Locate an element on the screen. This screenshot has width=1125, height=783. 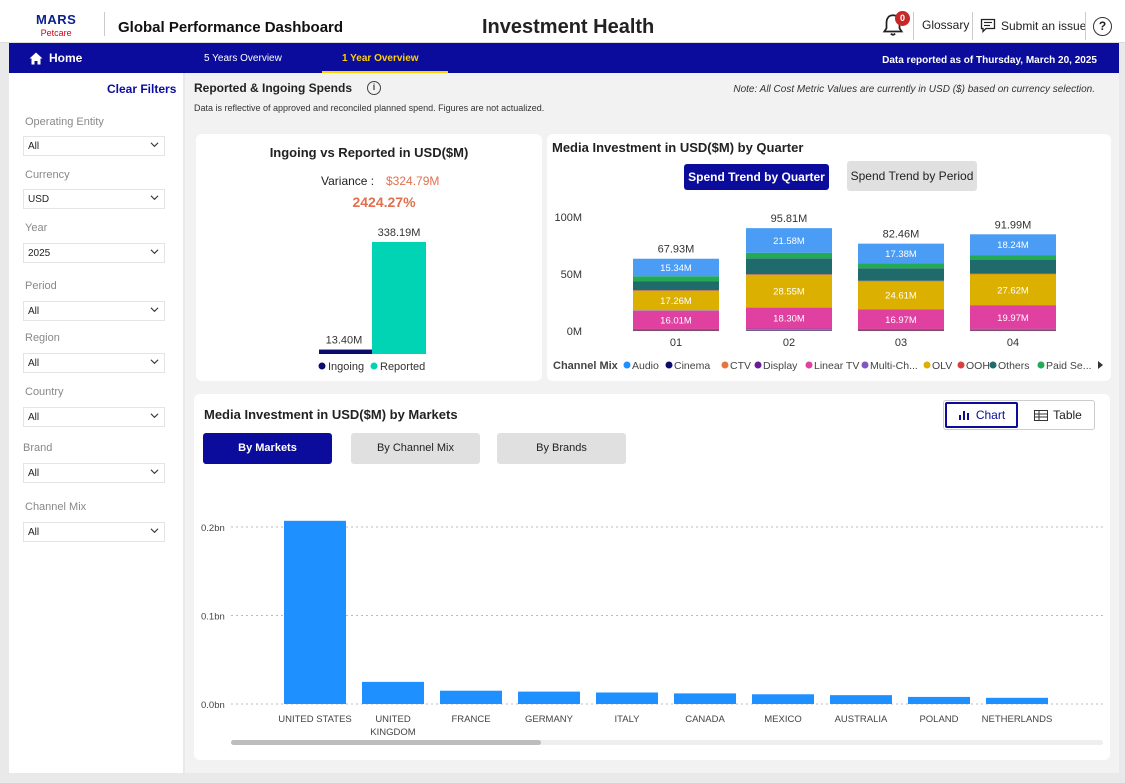
brand-dropdown: All is located at coordinates (94, 473).